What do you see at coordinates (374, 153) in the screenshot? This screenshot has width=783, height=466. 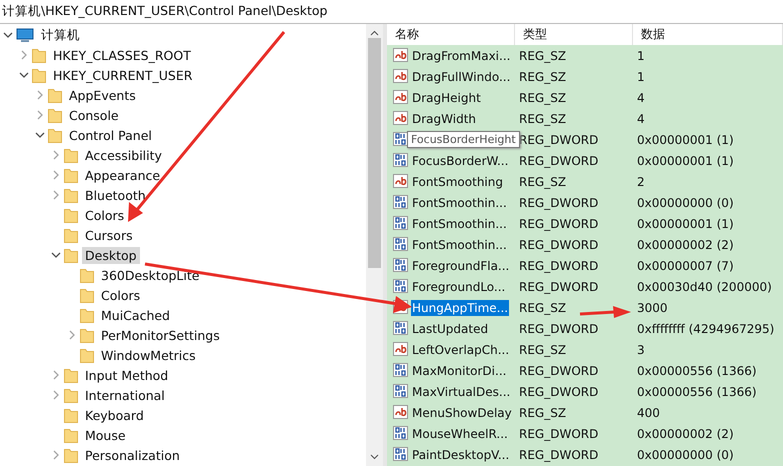 I see `scroll-thumb` at bounding box center [374, 153].